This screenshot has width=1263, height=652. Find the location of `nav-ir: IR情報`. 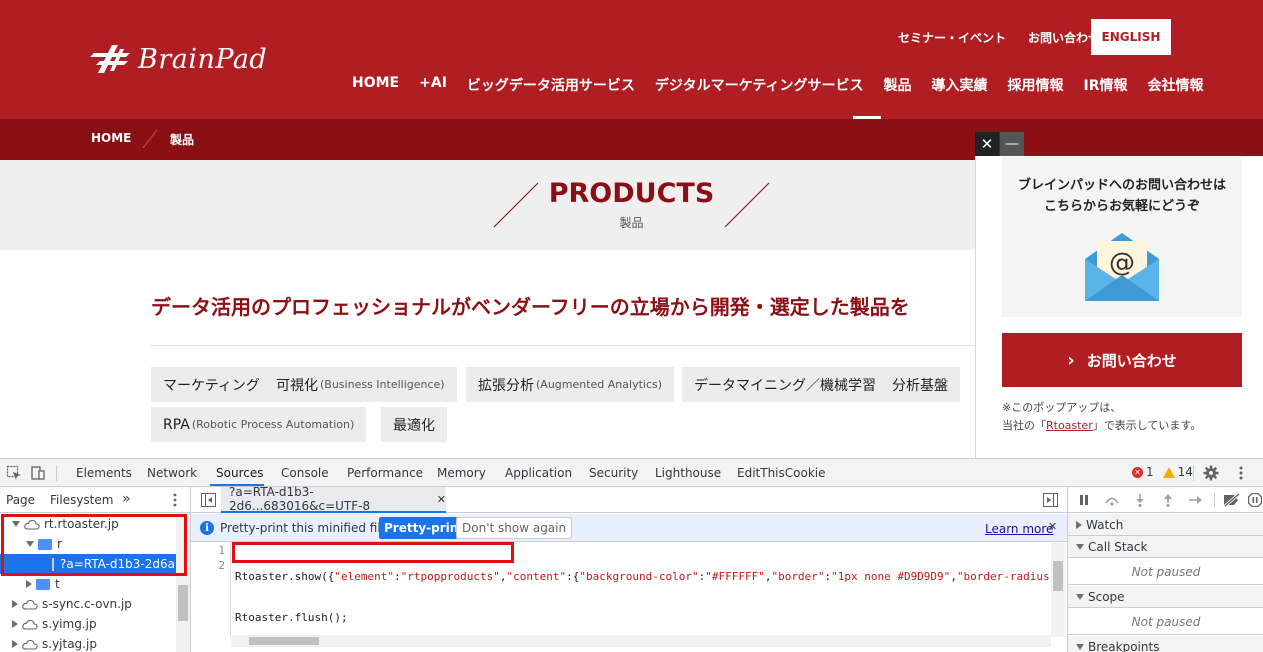

nav-ir: IR情報 is located at coordinates (1106, 85).